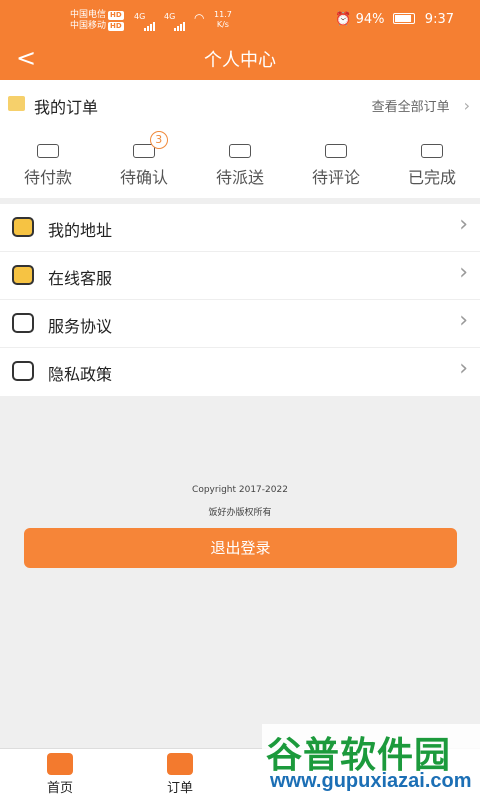 The image size is (480, 801). Describe the element at coordinates (410, 107) in the screenshot. I see `view-all-label: 查看全部订单` at that location.